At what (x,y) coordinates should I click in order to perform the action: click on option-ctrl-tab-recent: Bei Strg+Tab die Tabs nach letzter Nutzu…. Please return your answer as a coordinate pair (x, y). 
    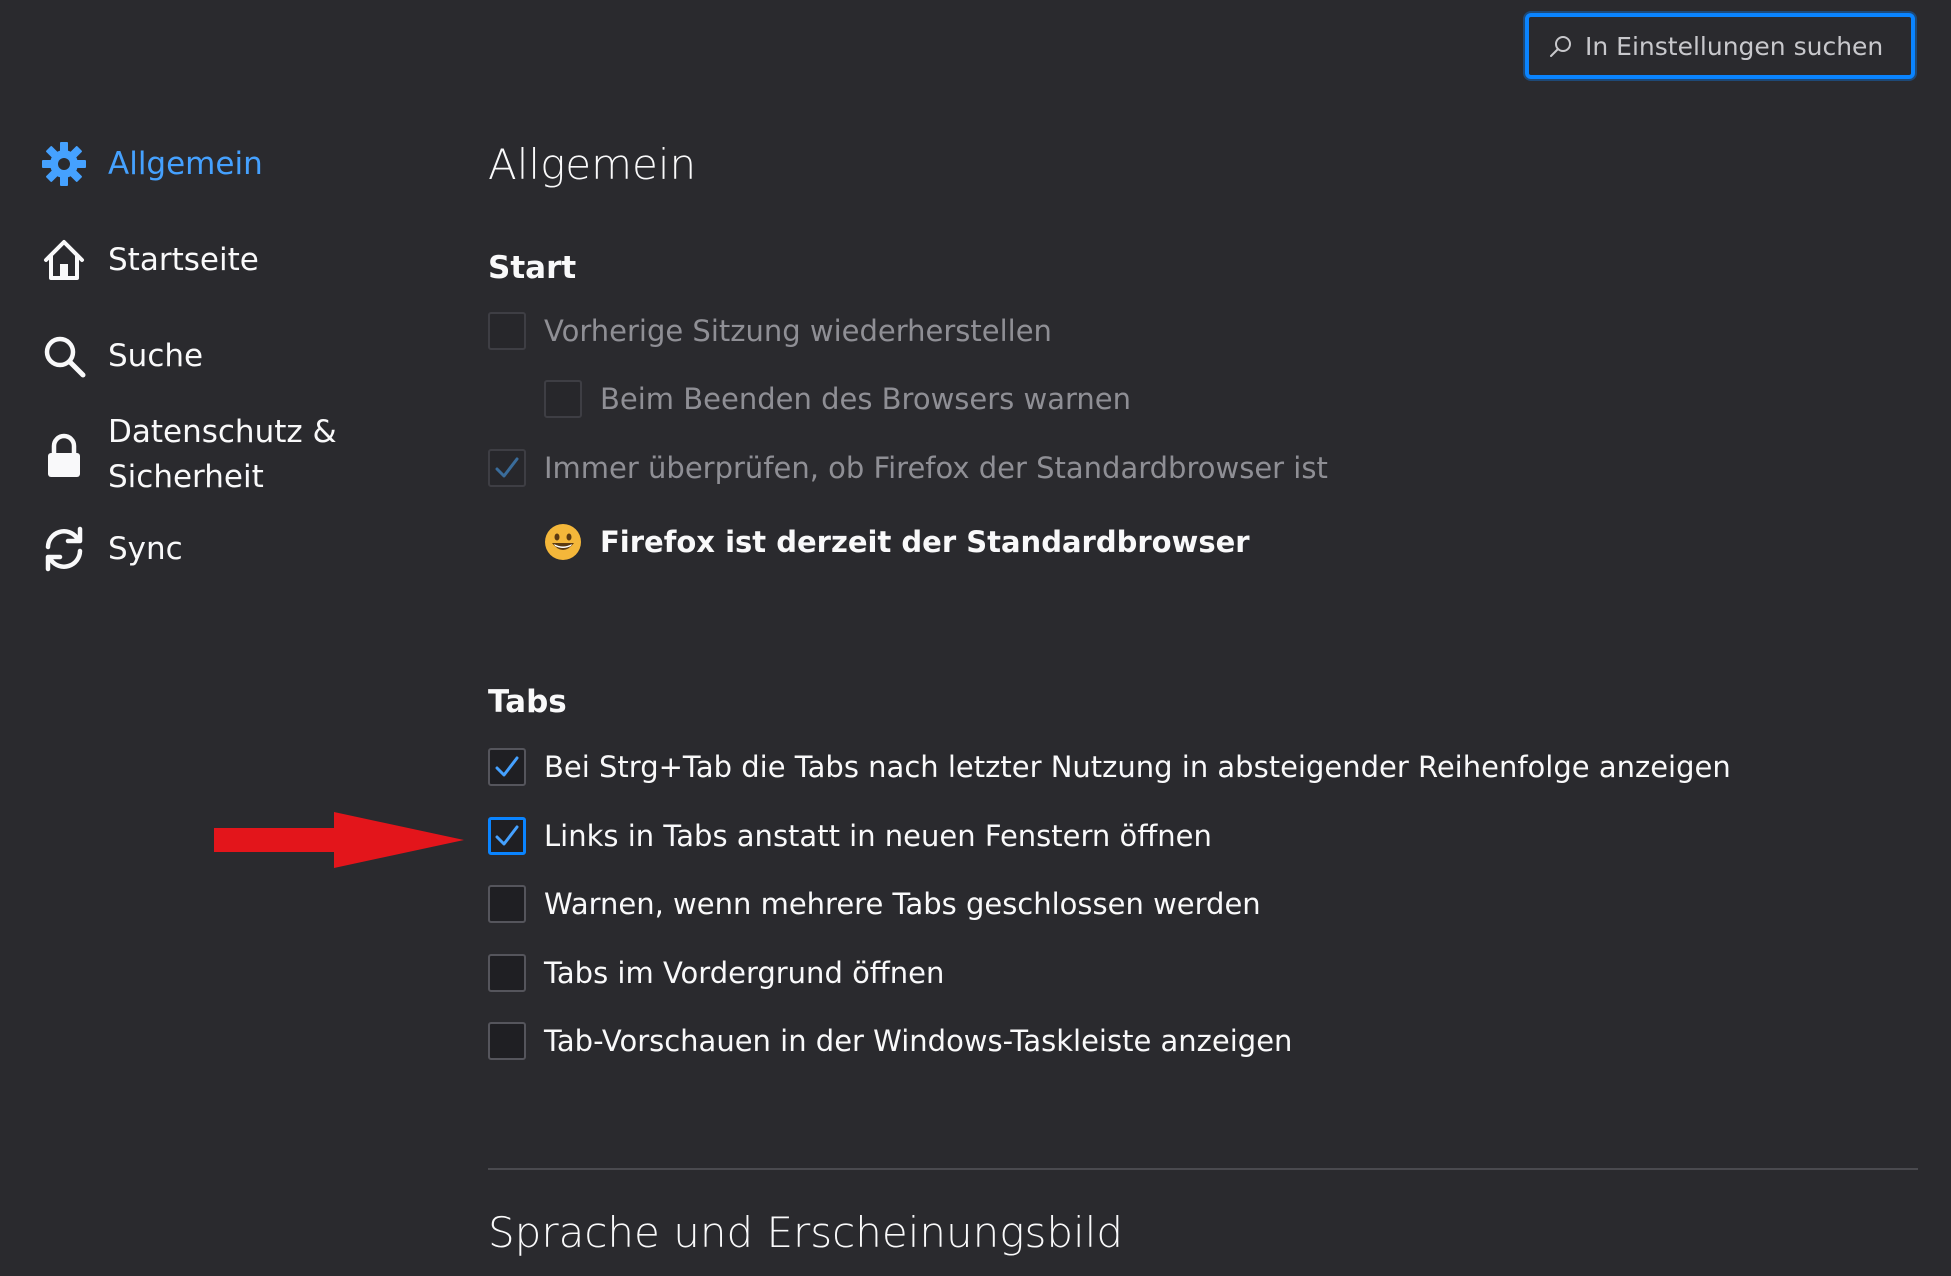
    Looking at the image, I should click on (1109, 767).